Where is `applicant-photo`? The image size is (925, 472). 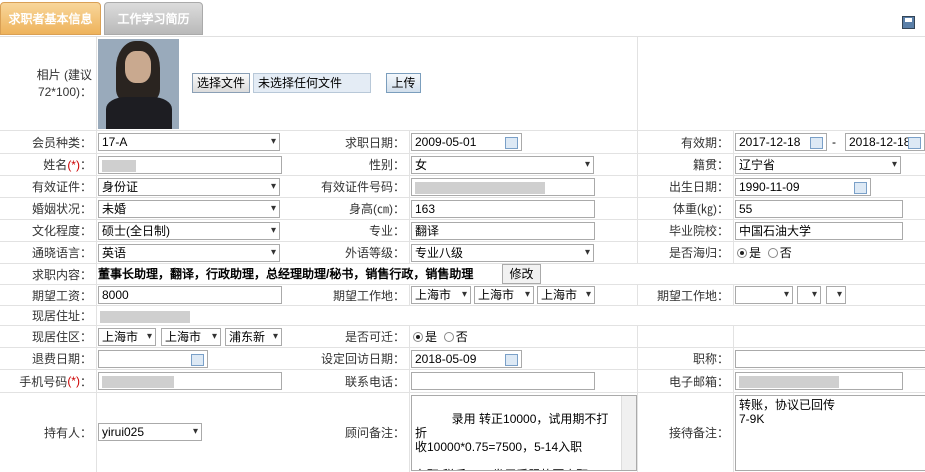 applicant-photo is located at coordinates (138, 84).